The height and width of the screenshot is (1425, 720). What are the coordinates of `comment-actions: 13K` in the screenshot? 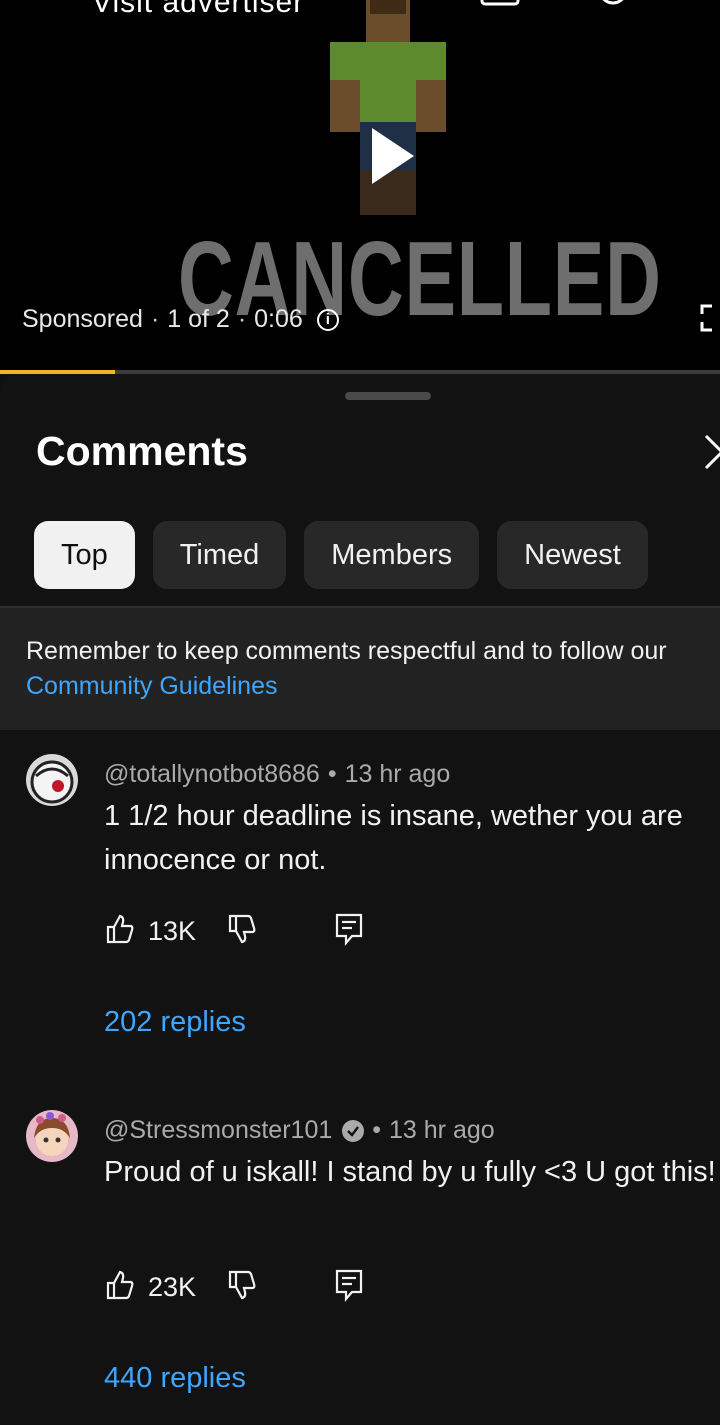 It's located at (234, 931).